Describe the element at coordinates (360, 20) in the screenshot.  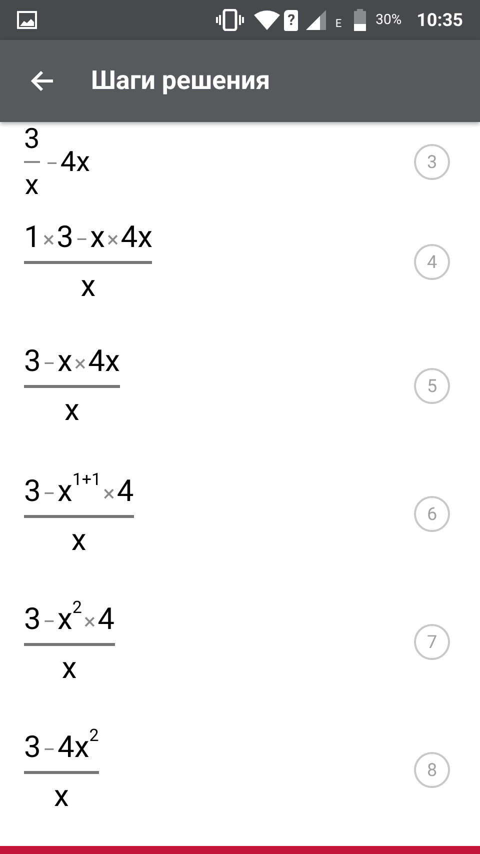
I see `battery-icon` at that location.